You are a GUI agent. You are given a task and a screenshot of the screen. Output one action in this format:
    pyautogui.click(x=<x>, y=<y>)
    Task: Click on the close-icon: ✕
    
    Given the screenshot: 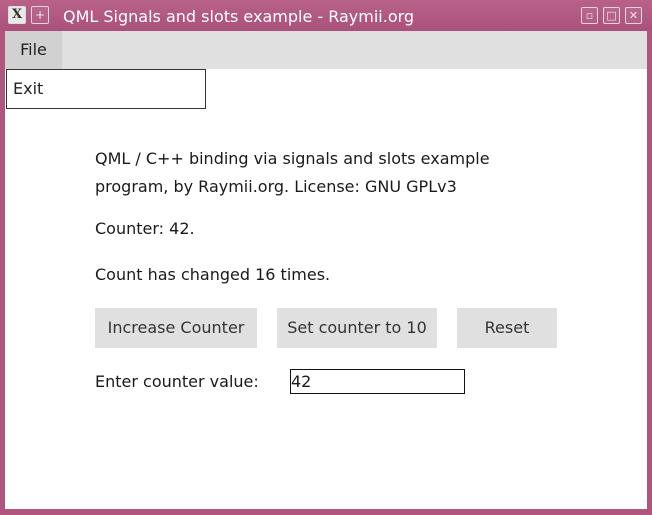 What is the action you would take?
    pyautogui.click(x=633, y=15)
    